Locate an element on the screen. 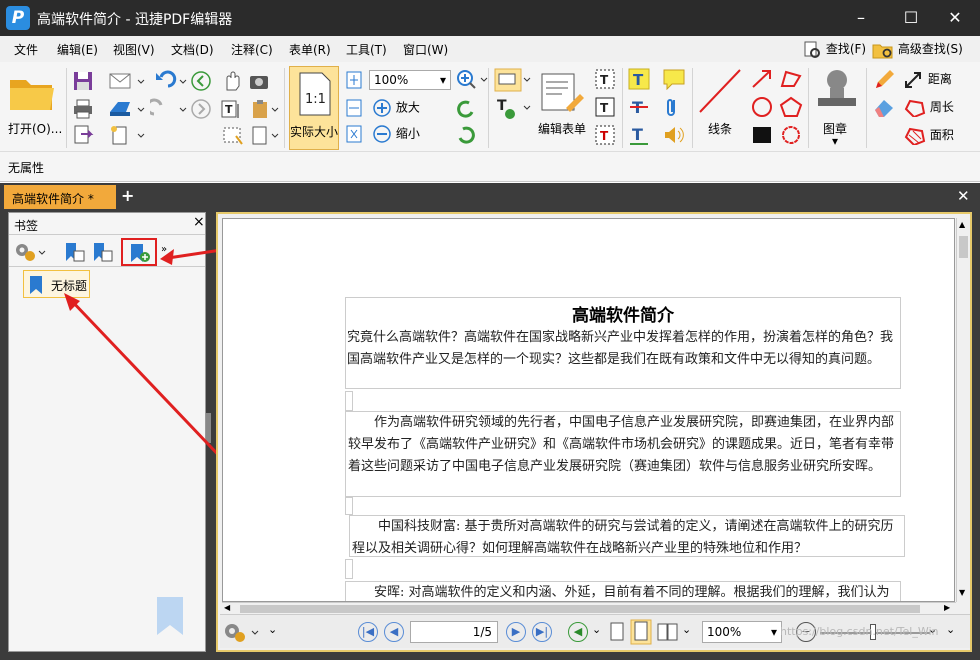  arrow-icon is located at coordinates (762, 79).